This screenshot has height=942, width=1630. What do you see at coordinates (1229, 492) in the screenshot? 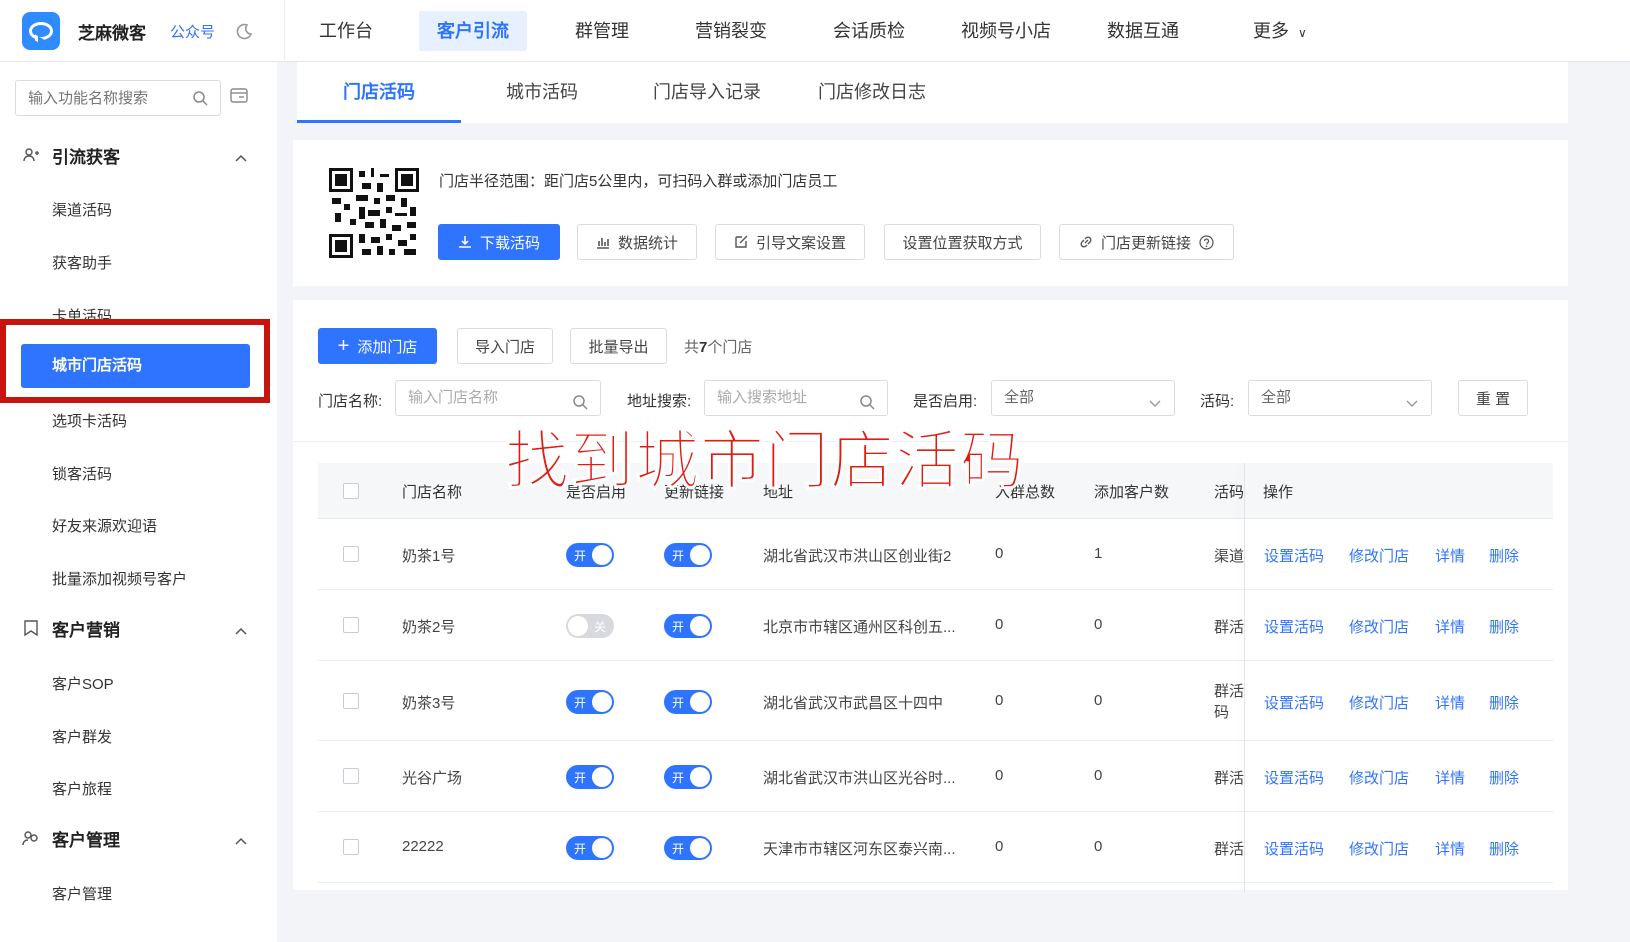
I see `col-code: 活码` at bounding box center [1229, 492].